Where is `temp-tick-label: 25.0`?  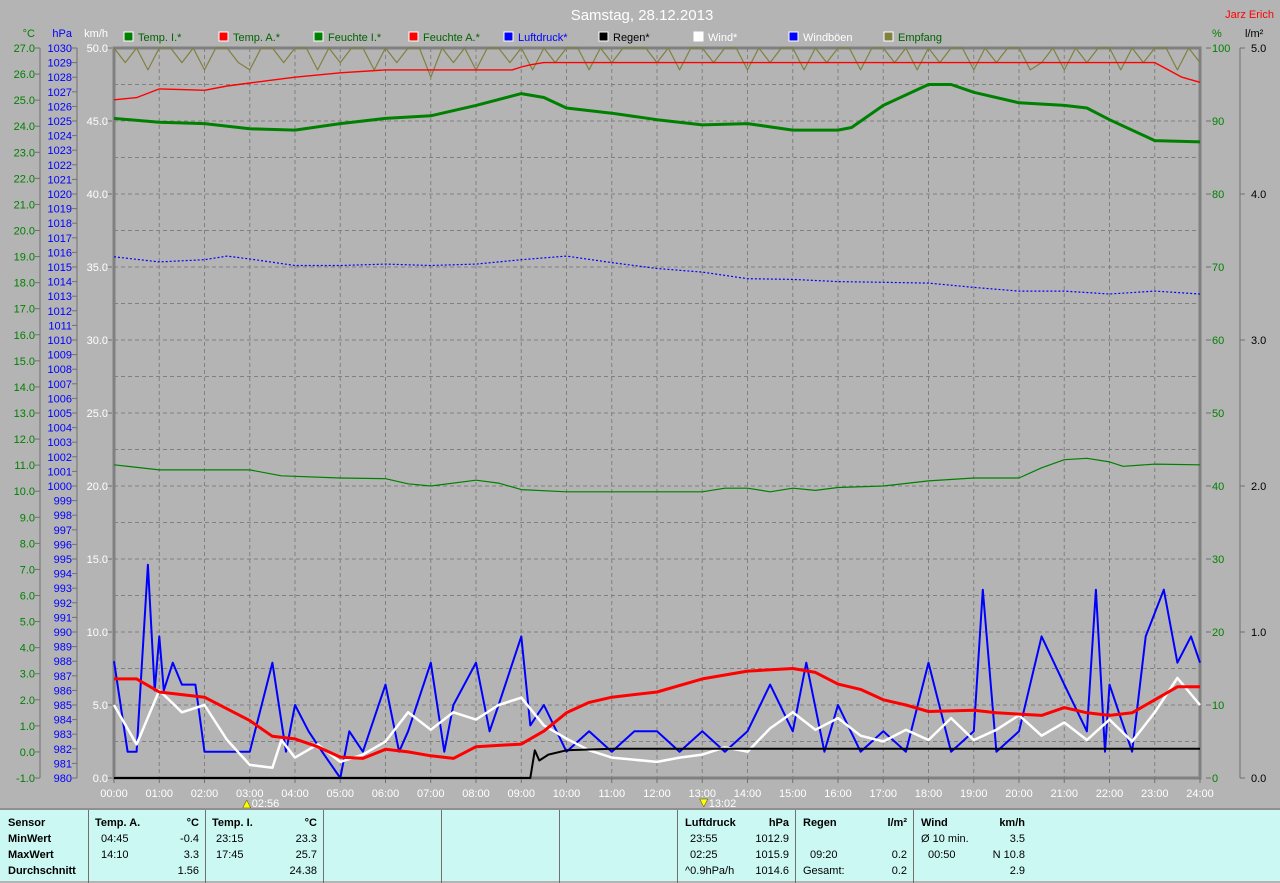
temp-tick-label: 25.0 is located at coordinates (24, 101).